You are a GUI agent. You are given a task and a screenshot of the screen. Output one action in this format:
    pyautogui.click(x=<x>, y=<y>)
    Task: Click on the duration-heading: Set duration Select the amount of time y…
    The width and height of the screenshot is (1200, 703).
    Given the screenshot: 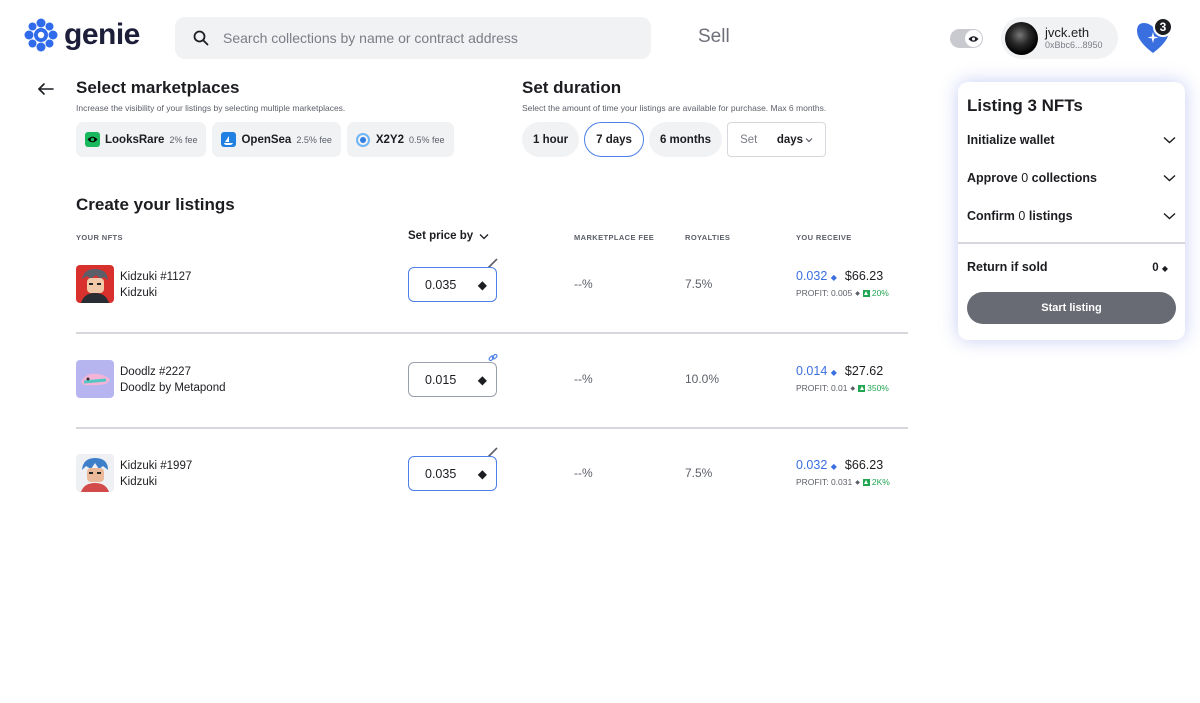 What is the action you would take?
    pyautogui.click(x=674, y=95)
    